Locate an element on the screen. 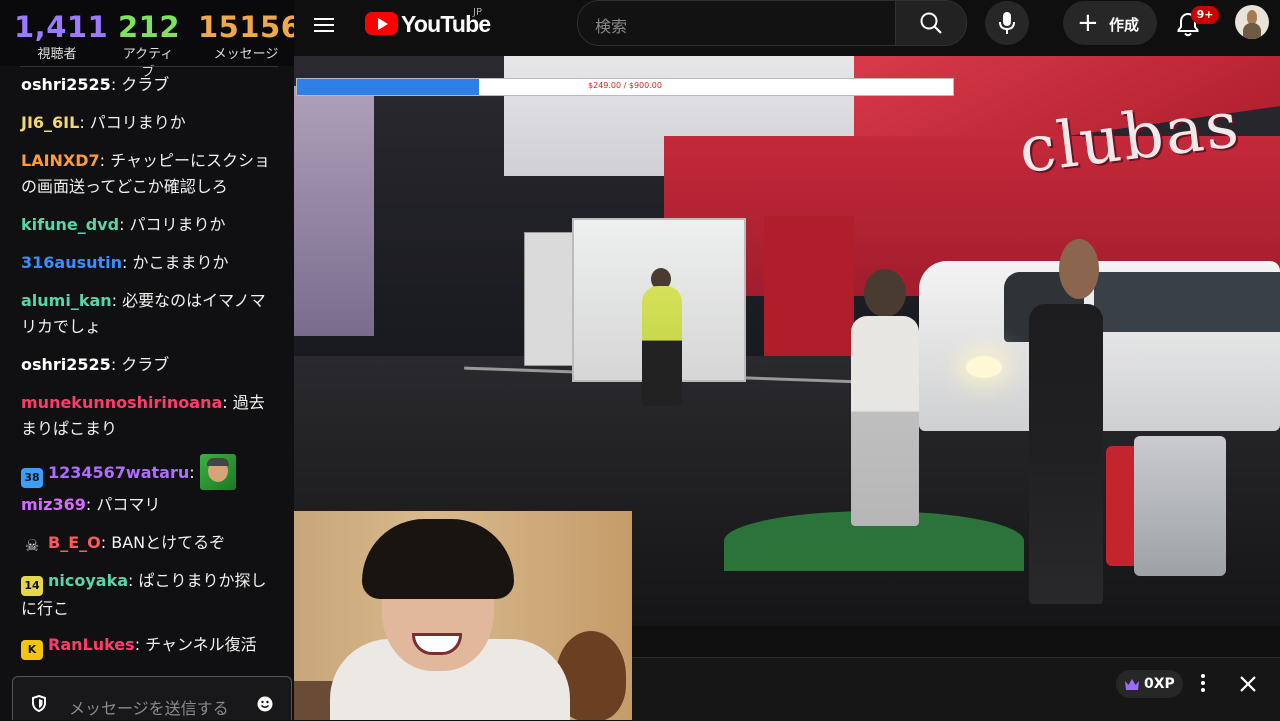  webcam-overlay is located at coordinates (463, 615).